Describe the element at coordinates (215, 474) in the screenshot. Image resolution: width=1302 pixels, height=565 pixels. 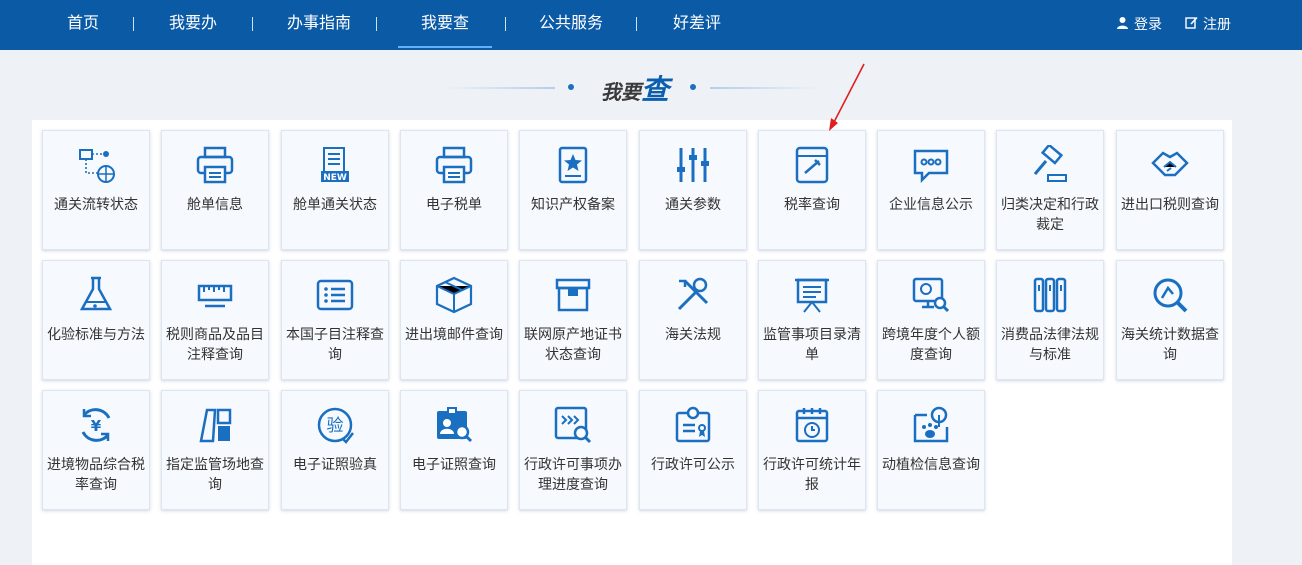
I see `service-tile-label: 指定监管场地查询` at that location.